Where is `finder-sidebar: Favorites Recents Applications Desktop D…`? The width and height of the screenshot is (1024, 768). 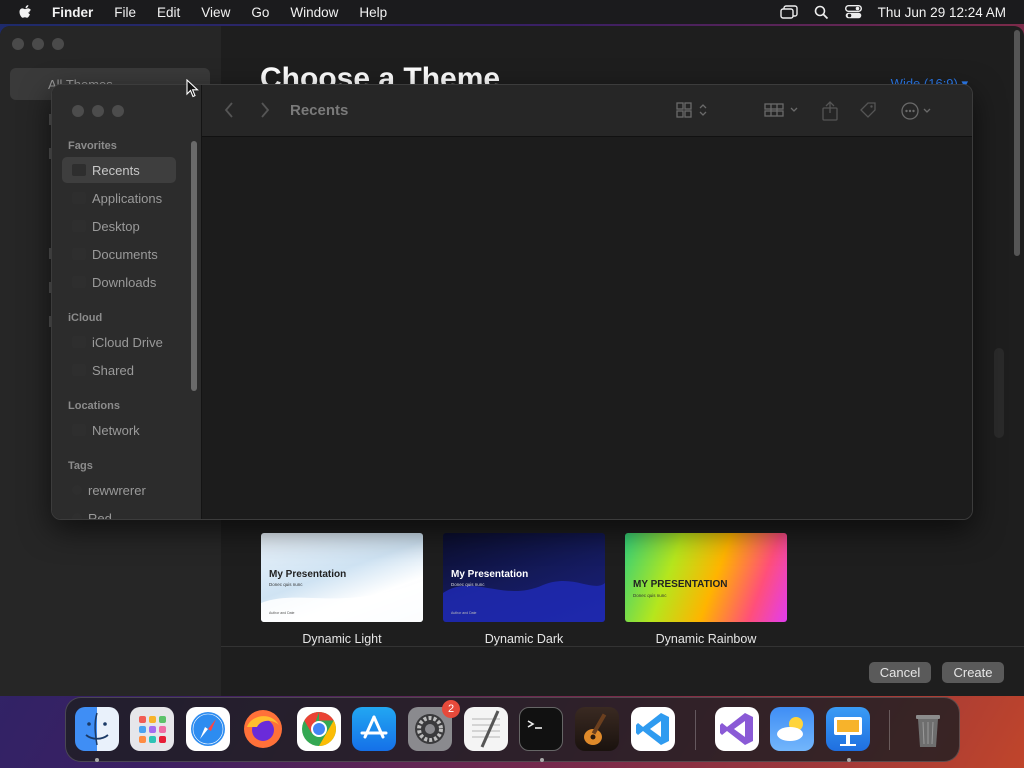 finder-sidebar: Favorites Recents Applications Desktop D… is located at coordinates (127, 302).